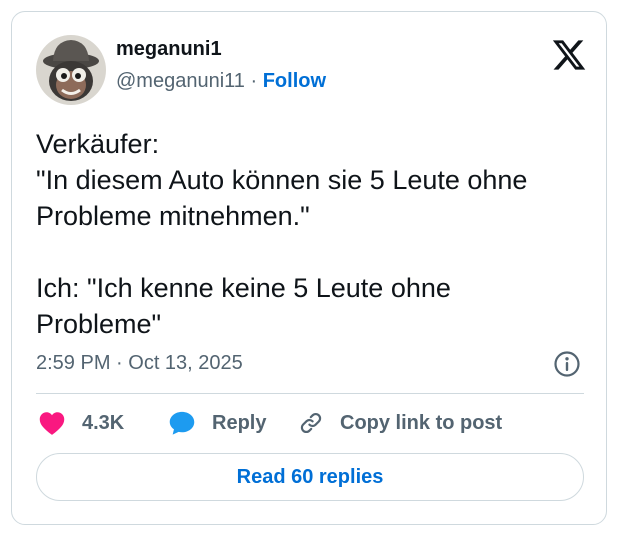 The height and width of the screenshot is (538, 620). What do you see at coordinates (569, 55) in the screenshot?
I see `x-logo-icon` at bounding box center [569, 55].